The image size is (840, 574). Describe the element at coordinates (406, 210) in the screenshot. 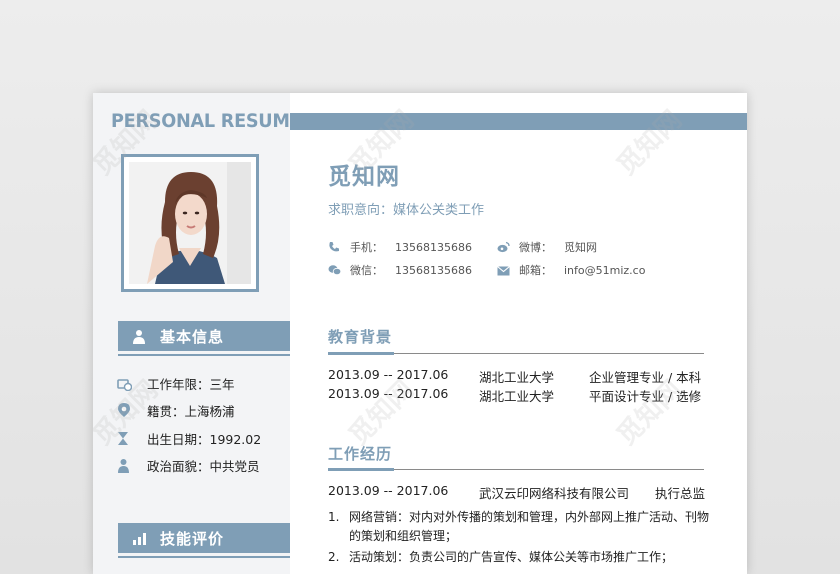

I see `job-intent: 求职意向：媒体公关类工作` at that location.